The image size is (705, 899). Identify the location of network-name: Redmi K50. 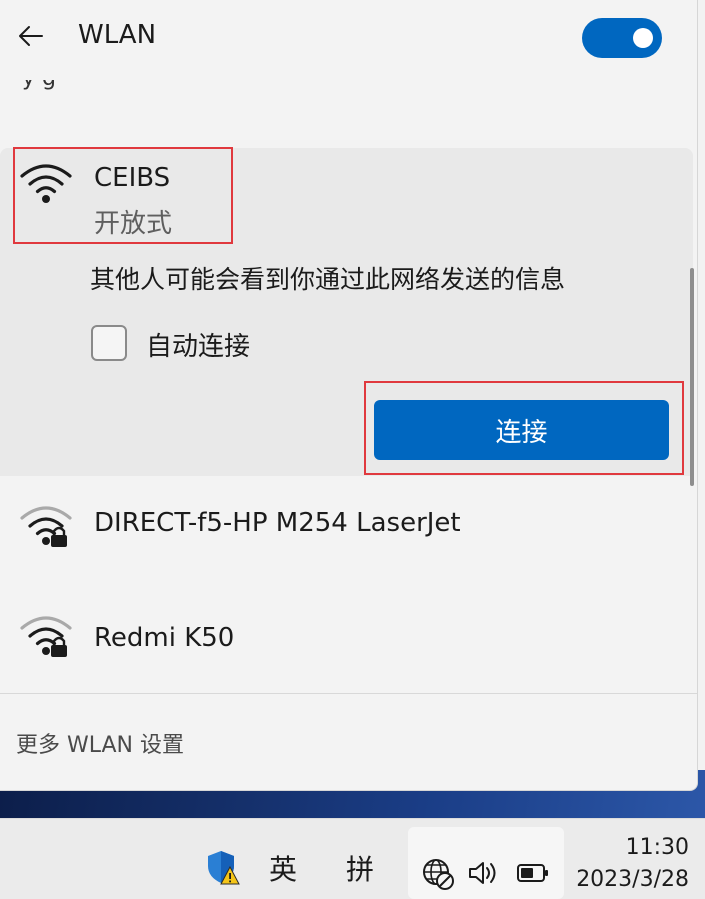
(164, 638).